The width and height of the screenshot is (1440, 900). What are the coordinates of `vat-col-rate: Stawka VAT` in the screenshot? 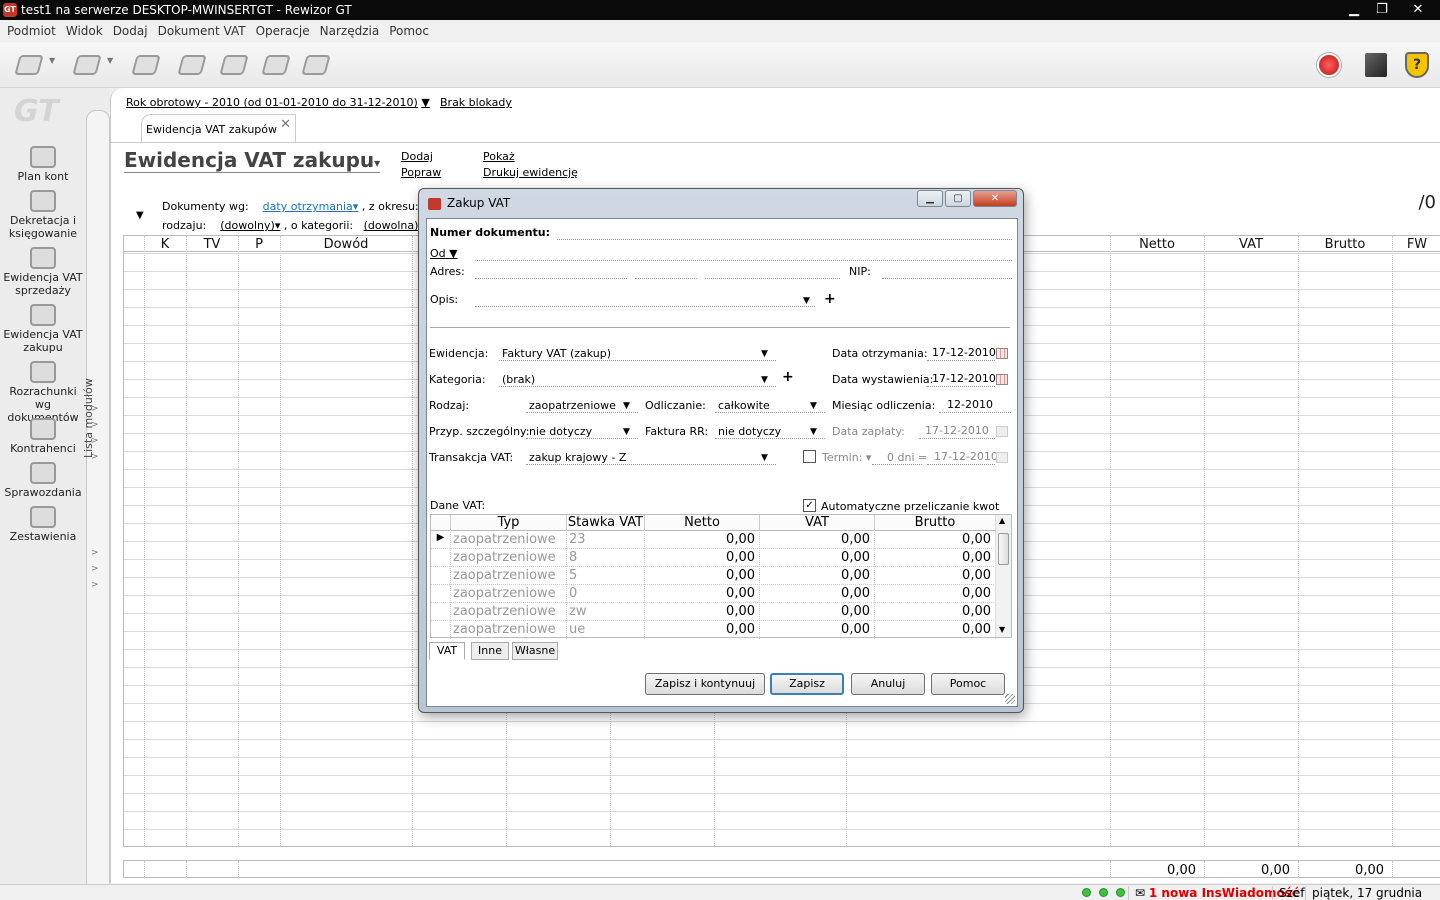 It's located at (606, 523).